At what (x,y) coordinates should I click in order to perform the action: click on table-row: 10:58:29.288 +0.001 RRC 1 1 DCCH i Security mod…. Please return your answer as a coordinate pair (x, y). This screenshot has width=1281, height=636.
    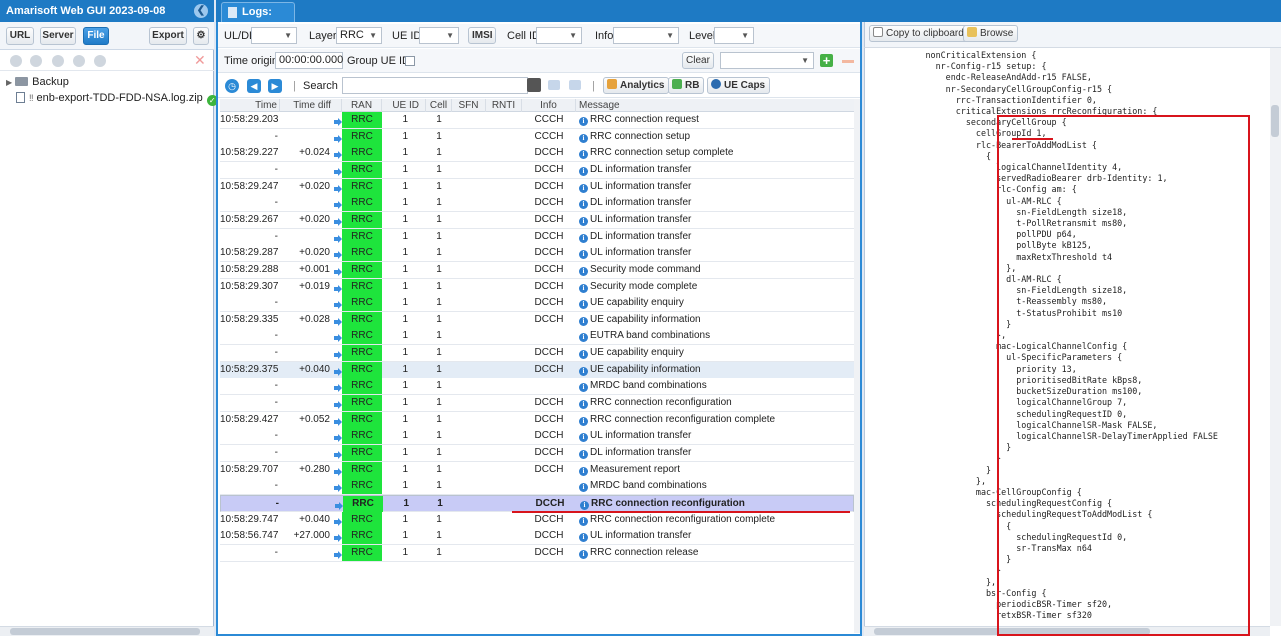
    Looking at the image, I should click on (537, 270).